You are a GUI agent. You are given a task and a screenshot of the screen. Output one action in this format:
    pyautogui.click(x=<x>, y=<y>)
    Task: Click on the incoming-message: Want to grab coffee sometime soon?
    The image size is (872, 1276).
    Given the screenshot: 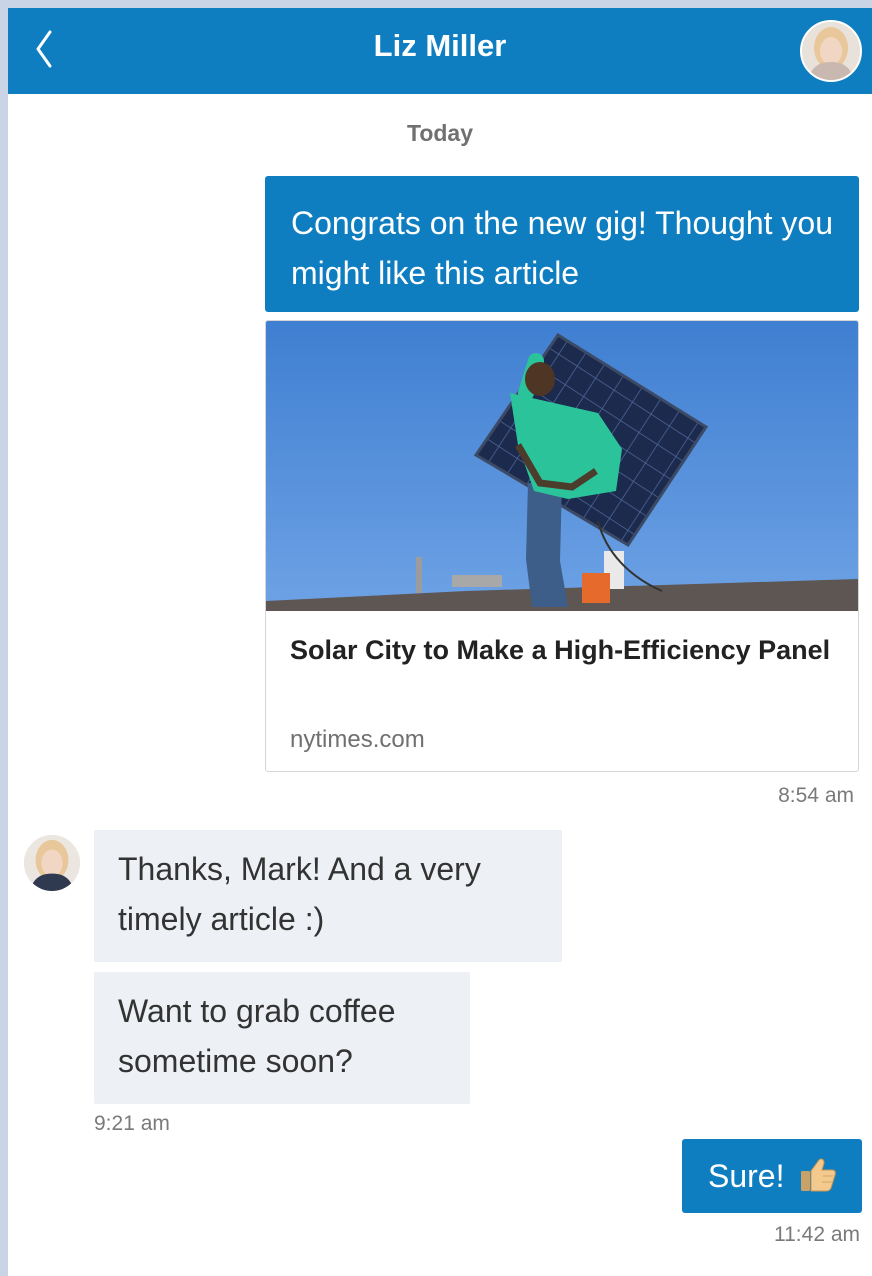 What is the action you would take?
    pyautogui.click(x=282, y=1038)
    